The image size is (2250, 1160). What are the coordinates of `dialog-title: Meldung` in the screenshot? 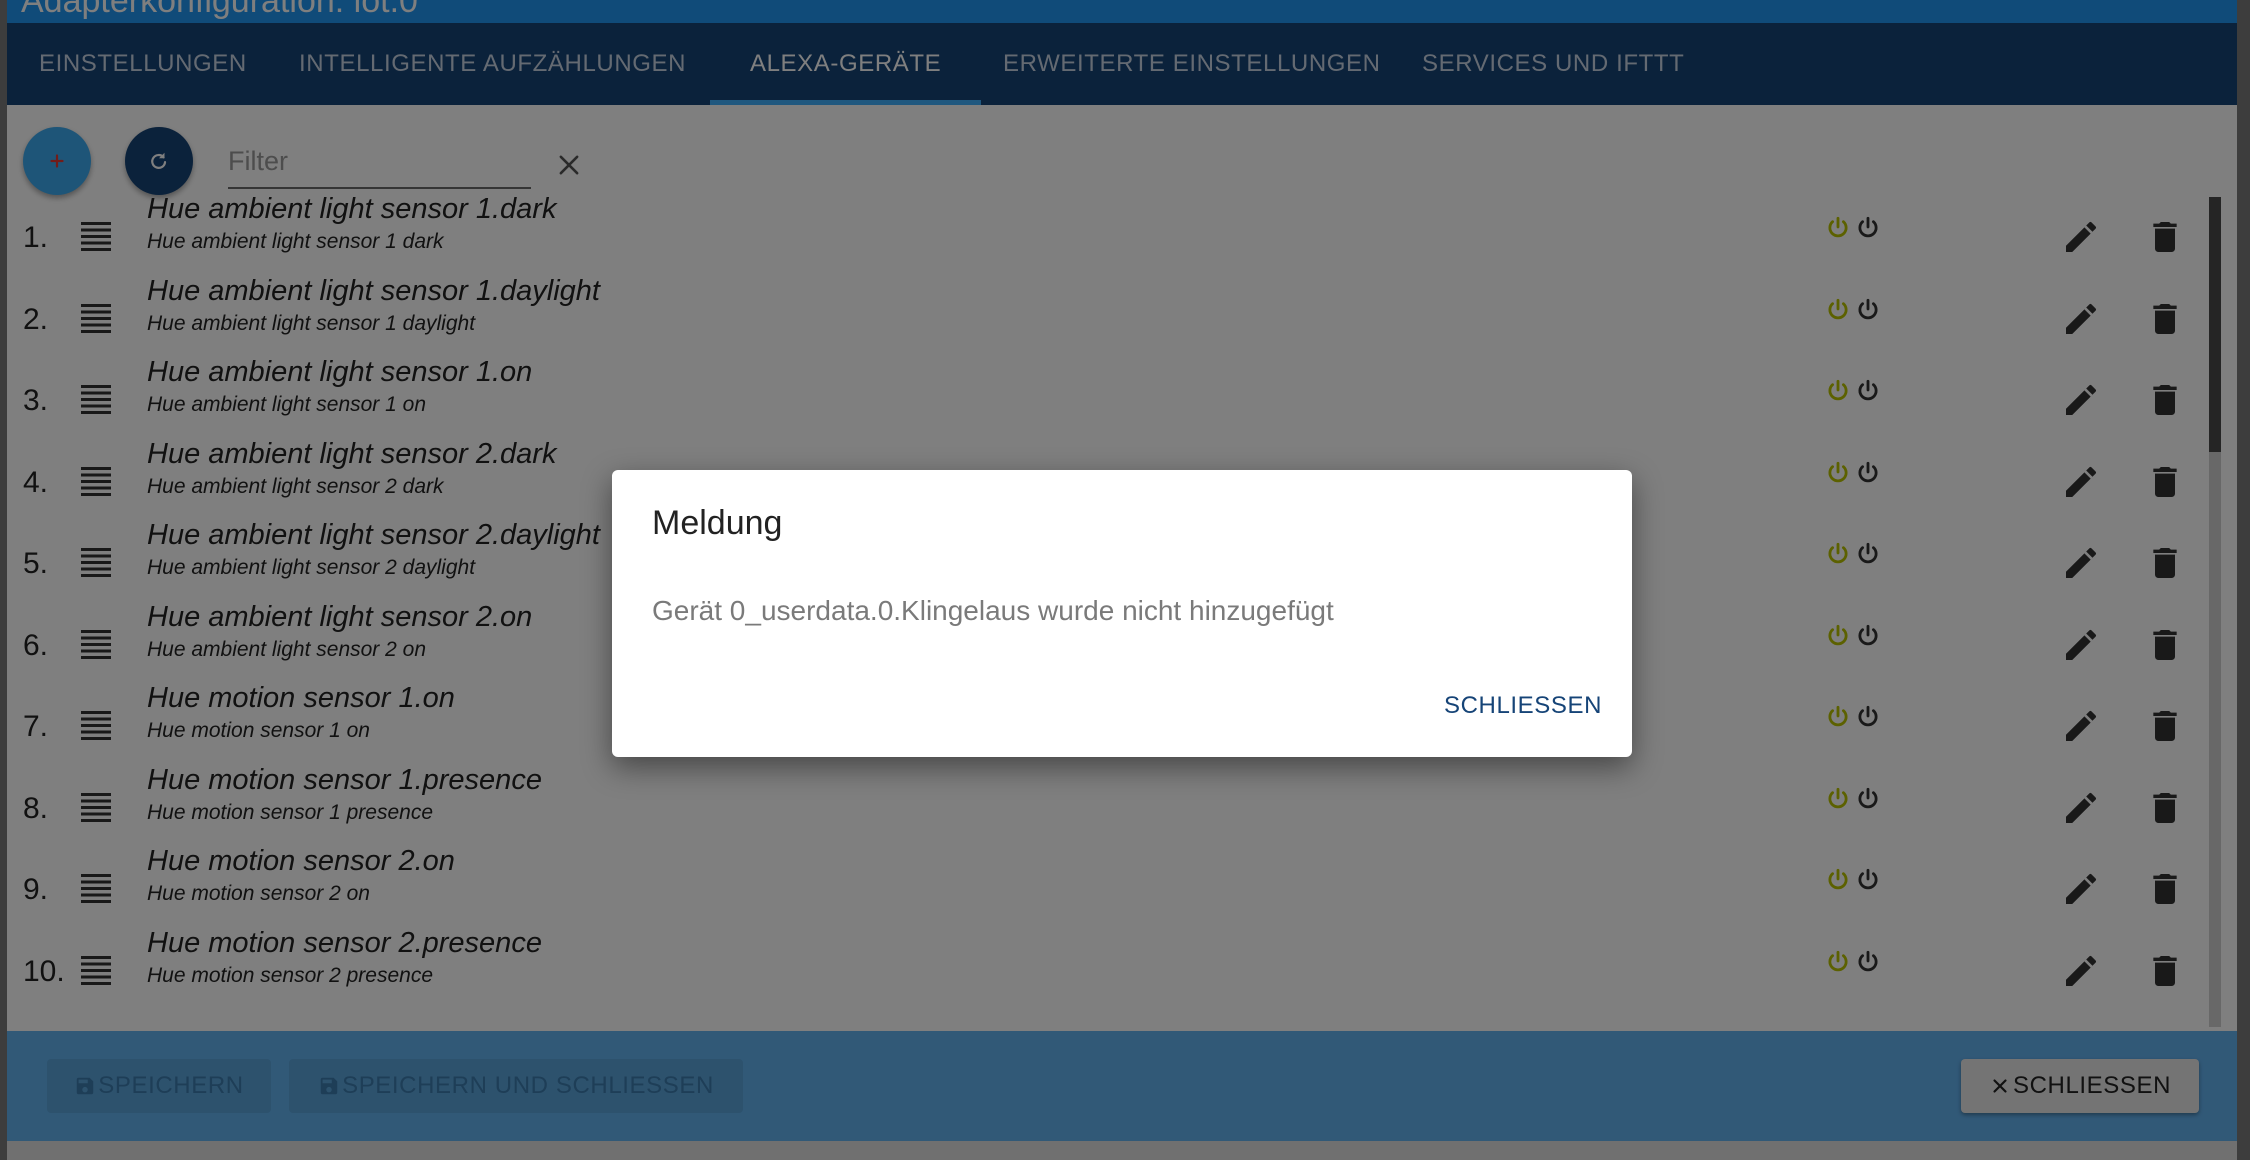 It's located at (717, 523).